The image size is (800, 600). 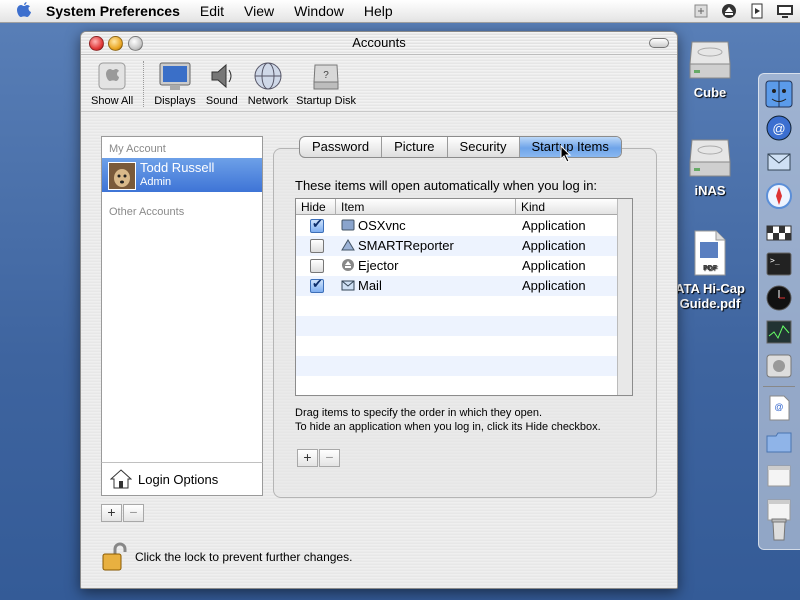 What do you see at coordinates (624, 297) in the screenshot?
I see `vertical-scrollbar` at bounding box center [624, 297].